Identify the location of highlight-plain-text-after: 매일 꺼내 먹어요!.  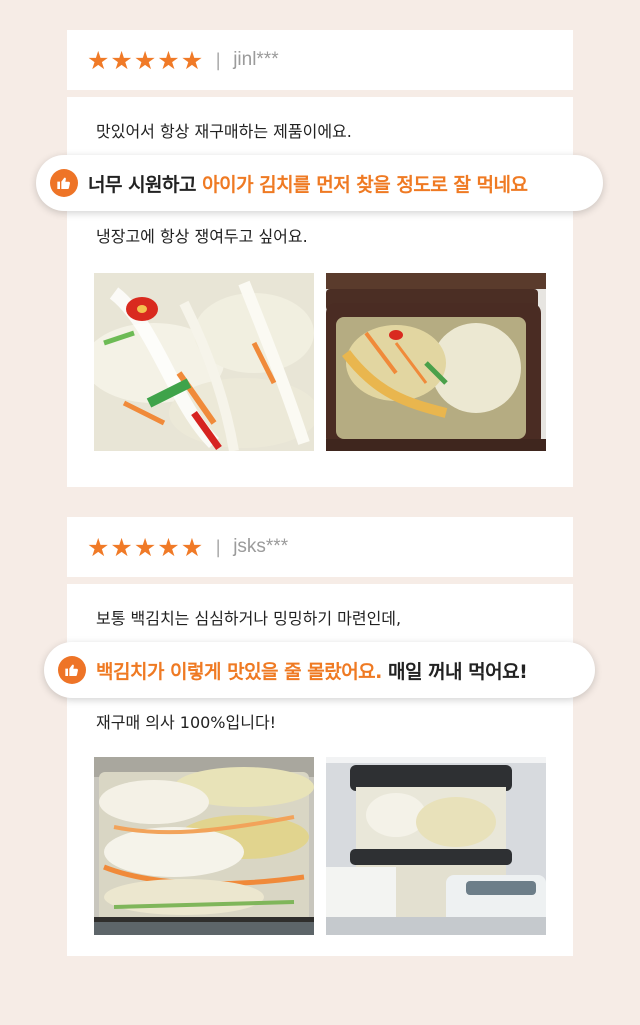
(454, 671).